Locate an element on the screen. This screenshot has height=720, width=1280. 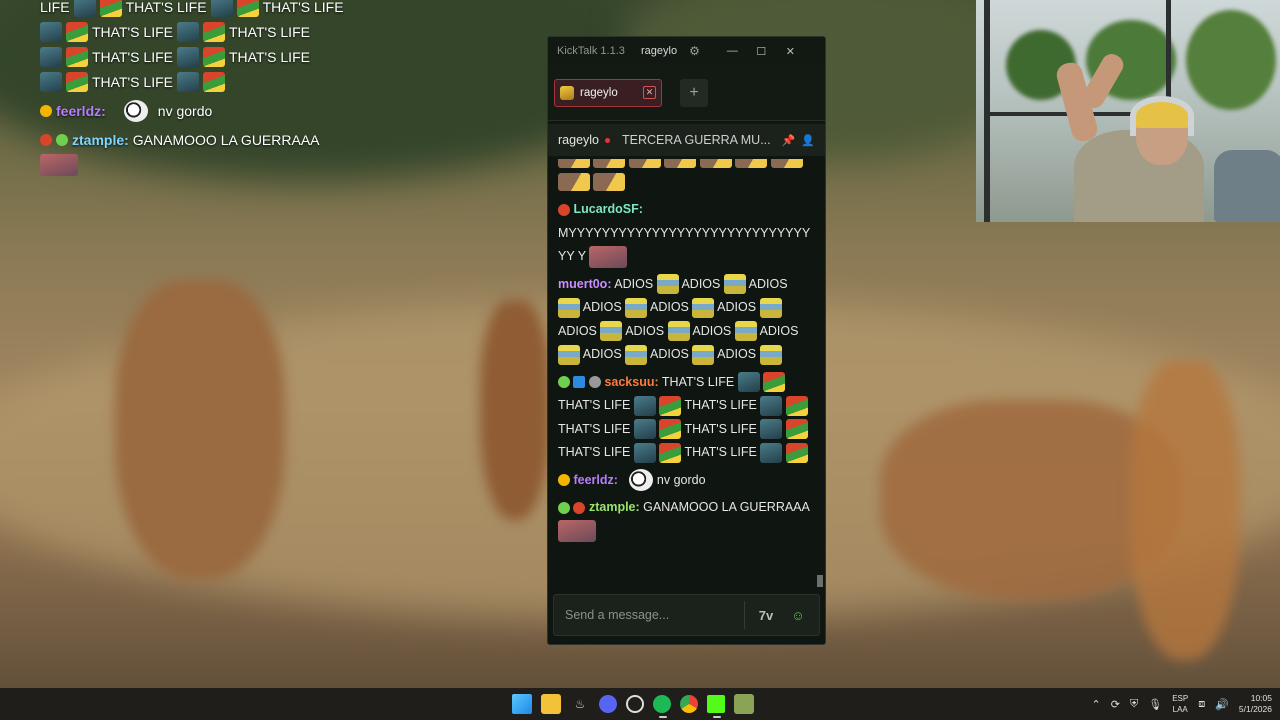
tab-rageylo: rageylo ✕ is located at coordinates (608, 92).